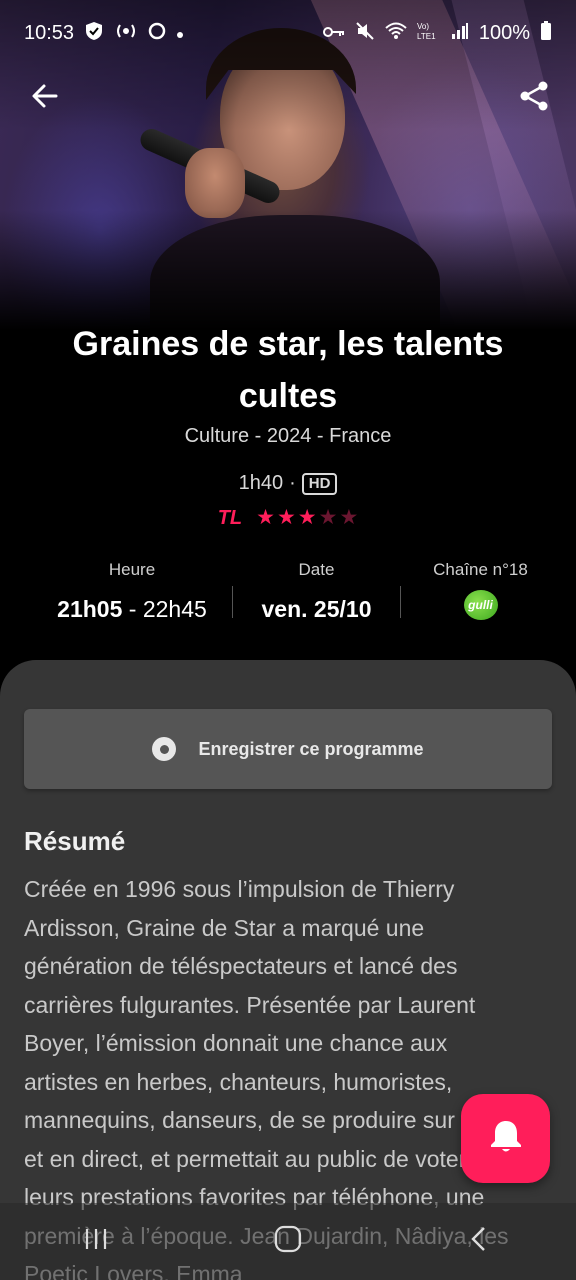  Describe the element at coordinates (288, 370) in the screenshot. I see `program-title: Graines de star, les talents cultes` at that location.